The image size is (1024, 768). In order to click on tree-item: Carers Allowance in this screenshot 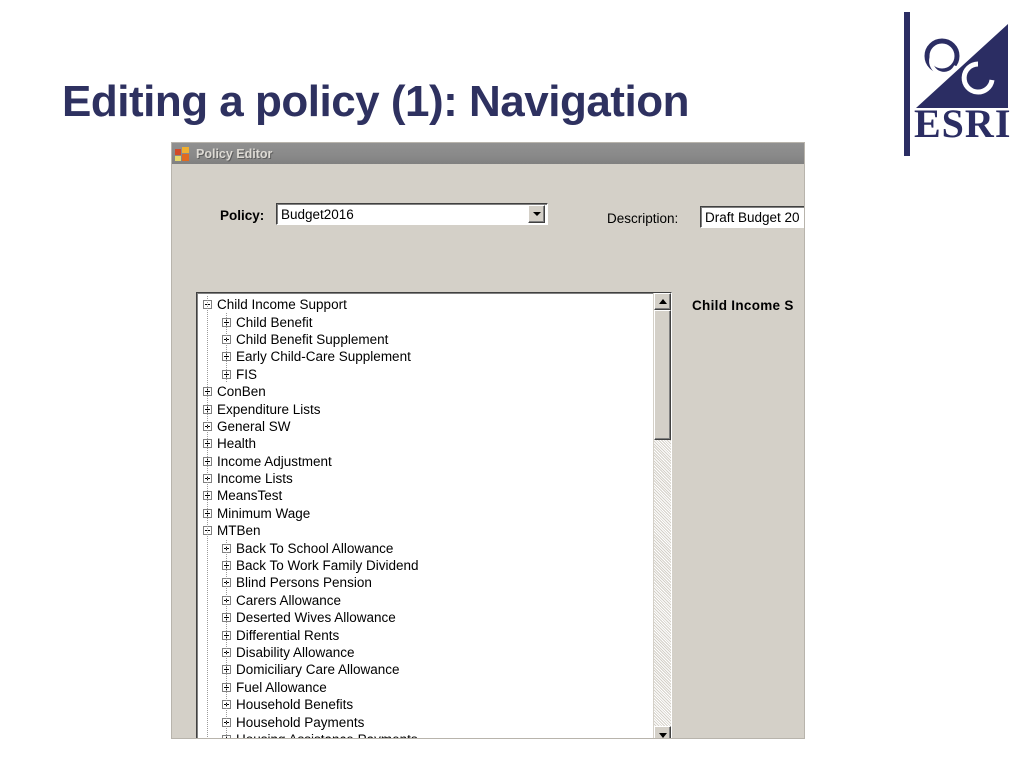, I will do `click(425, 600)`.